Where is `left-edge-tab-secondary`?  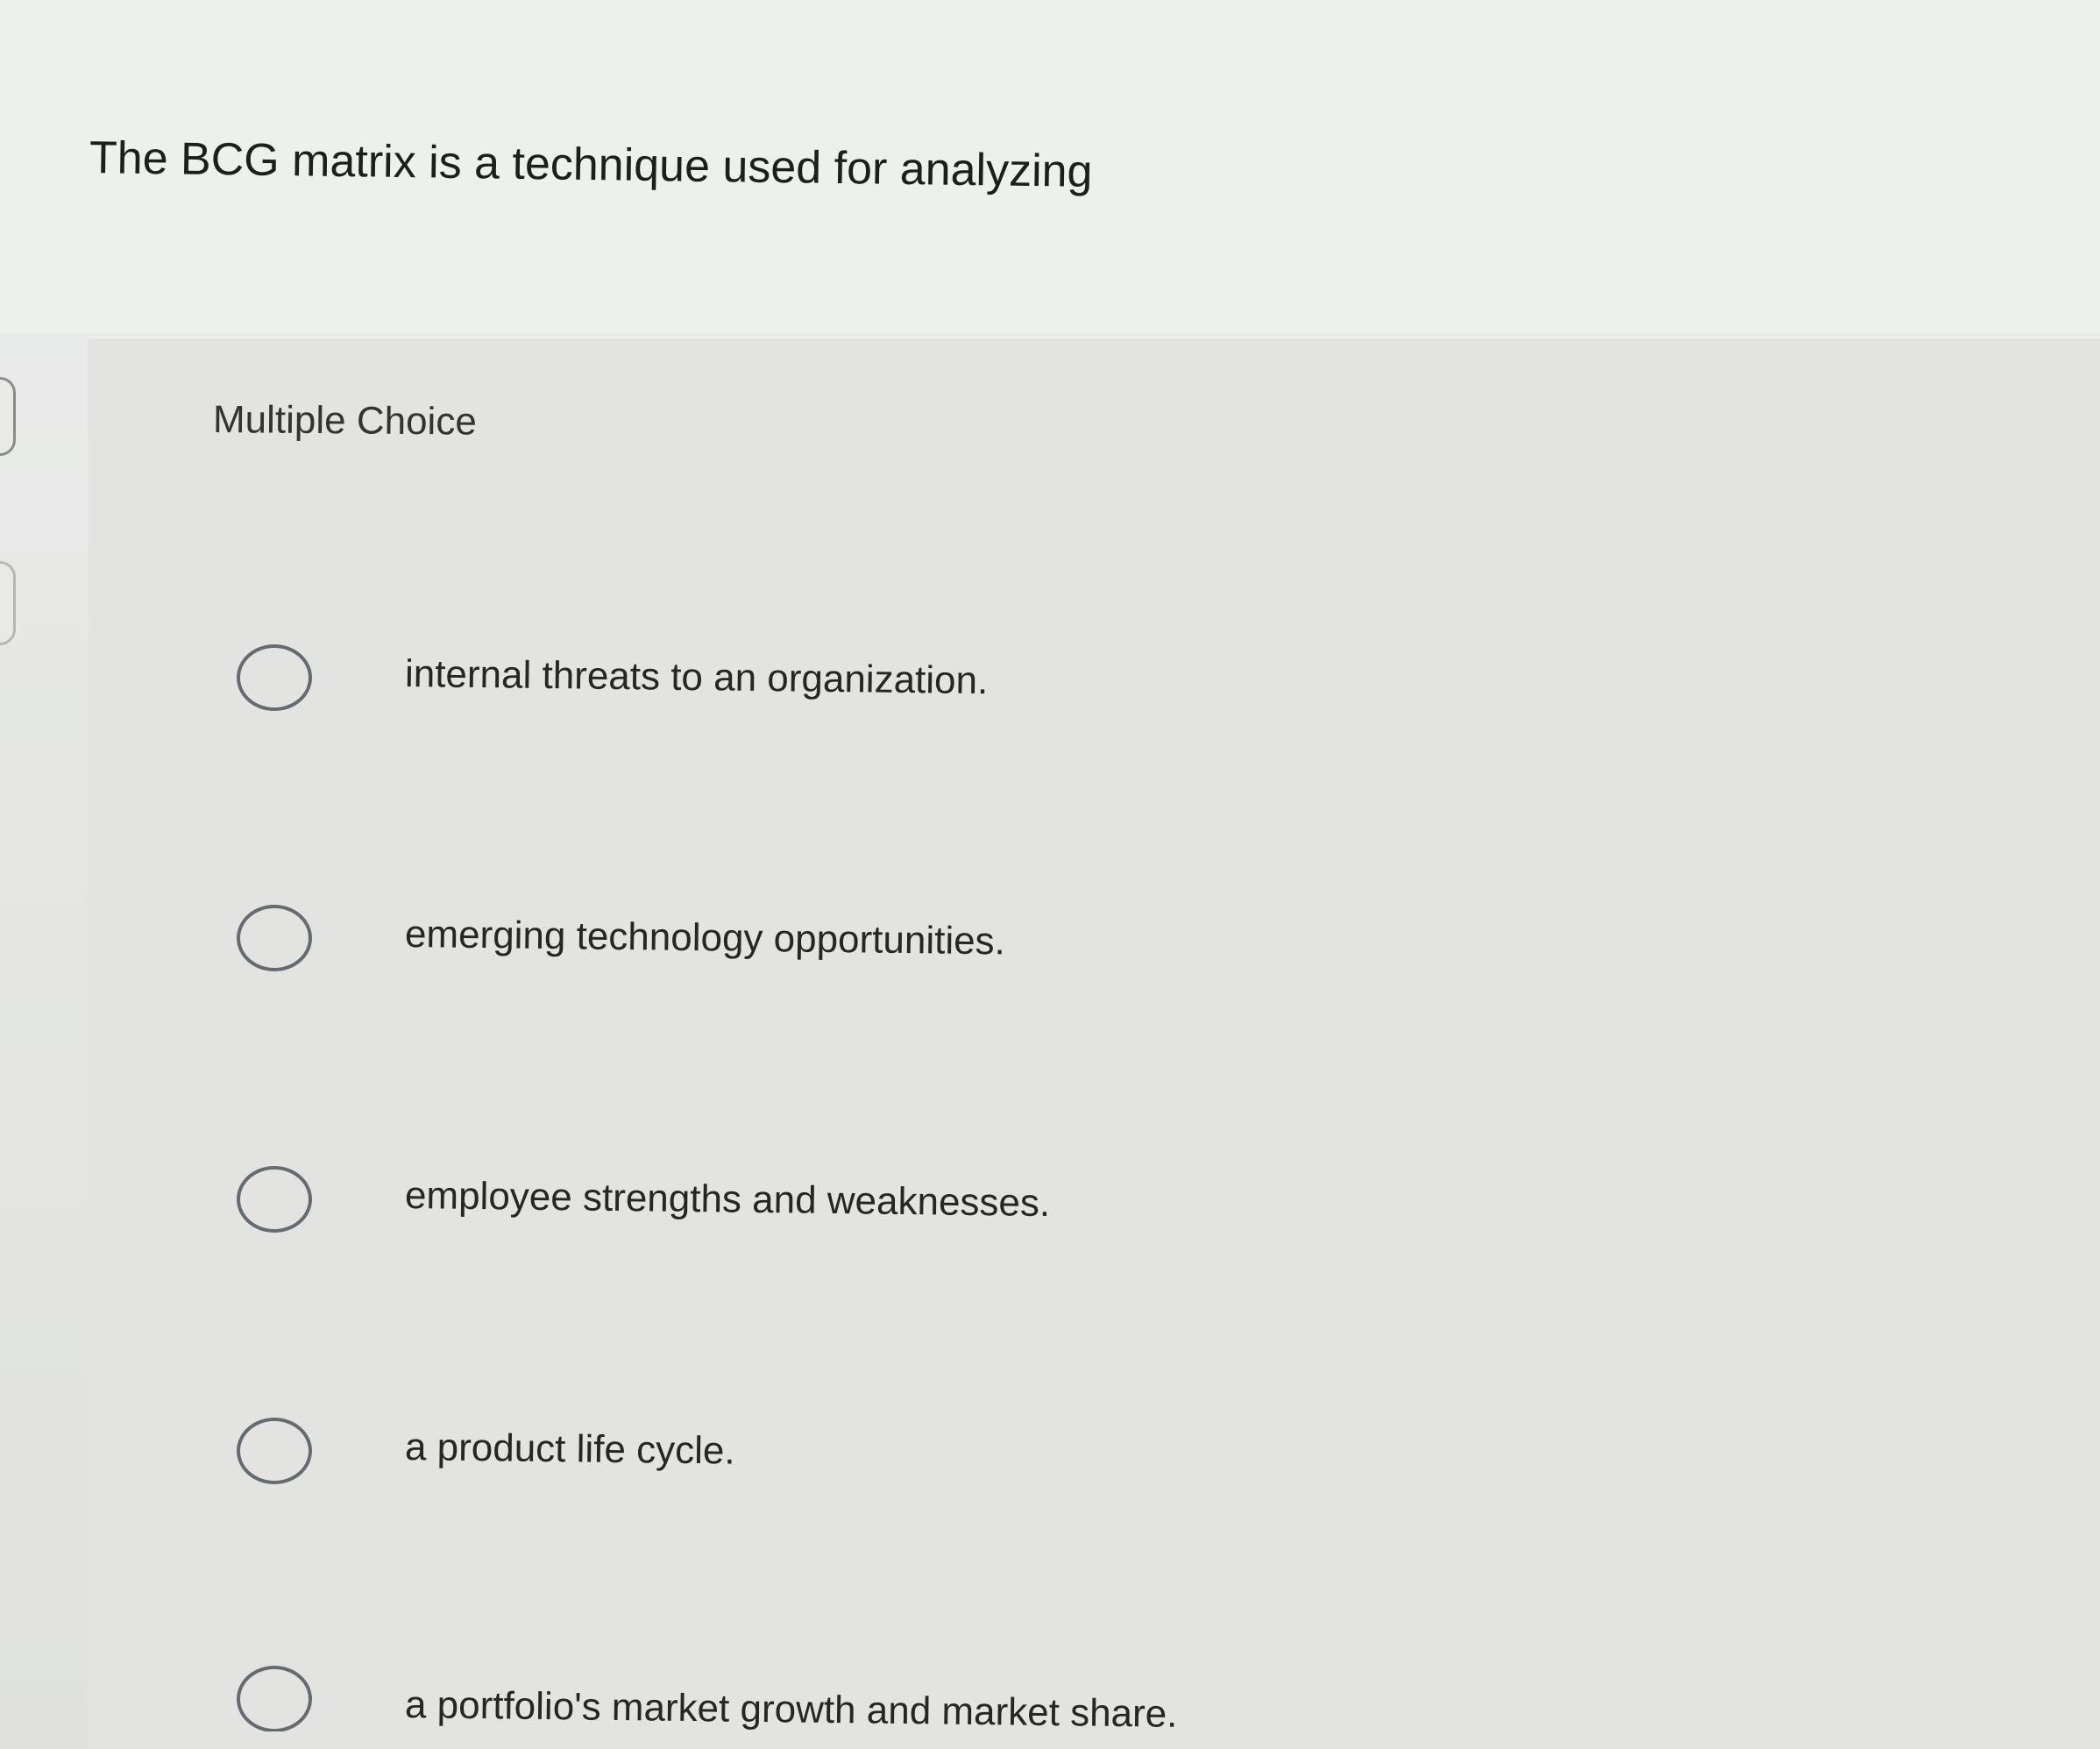 left-edge-tab-secondary is located at coordinates (8, 603).